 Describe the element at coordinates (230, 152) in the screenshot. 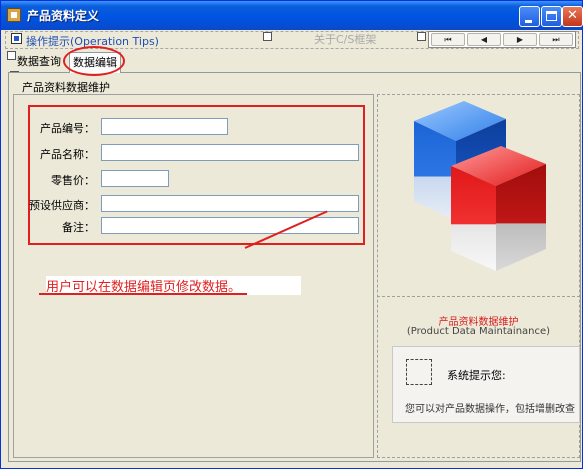

I see `product-name-input` at that location.